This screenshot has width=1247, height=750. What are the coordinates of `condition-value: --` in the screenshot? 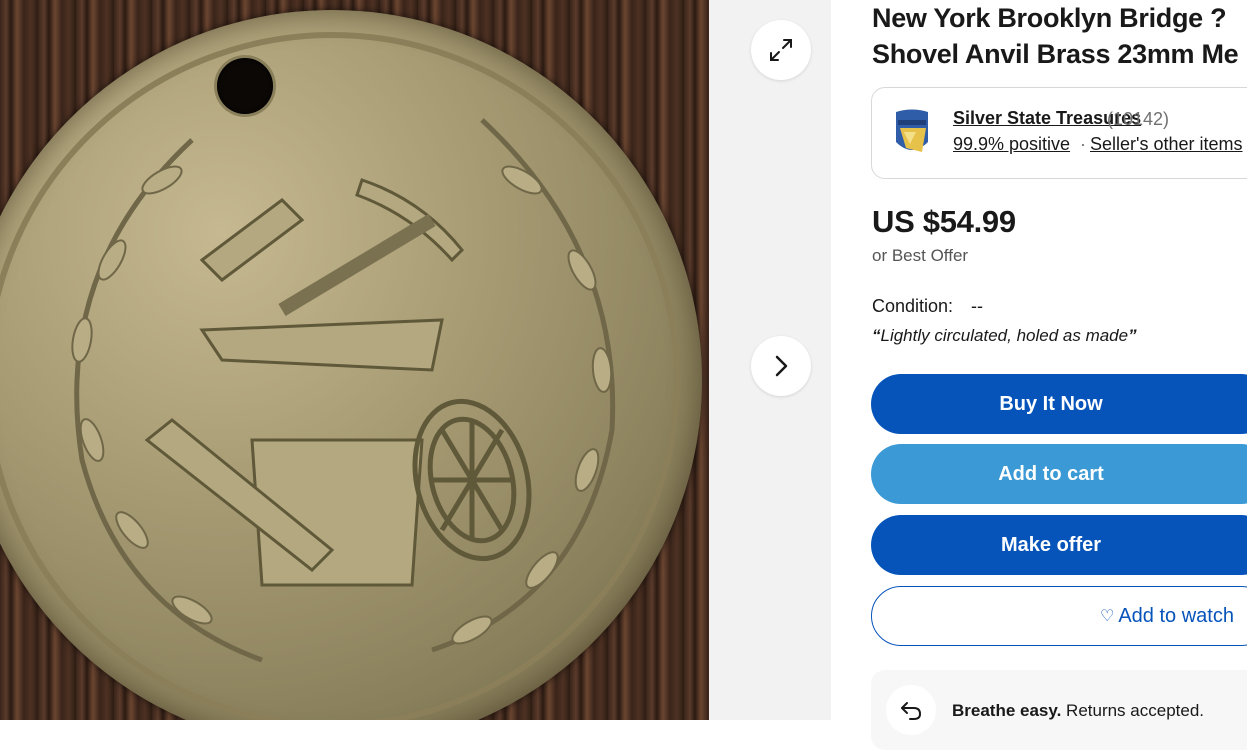 It's located at (977, 306).